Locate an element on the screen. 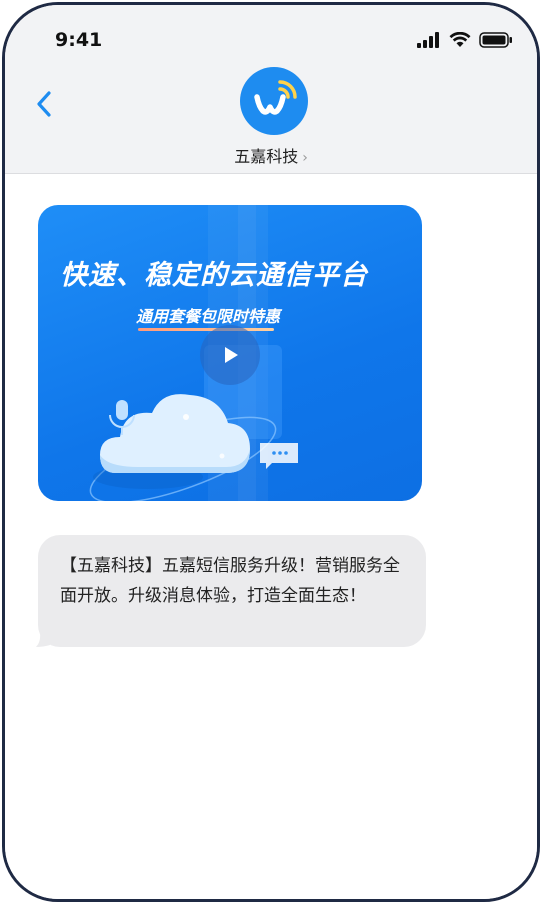  contact-name: 五嘉科技 is located at coordinates (266, 156).